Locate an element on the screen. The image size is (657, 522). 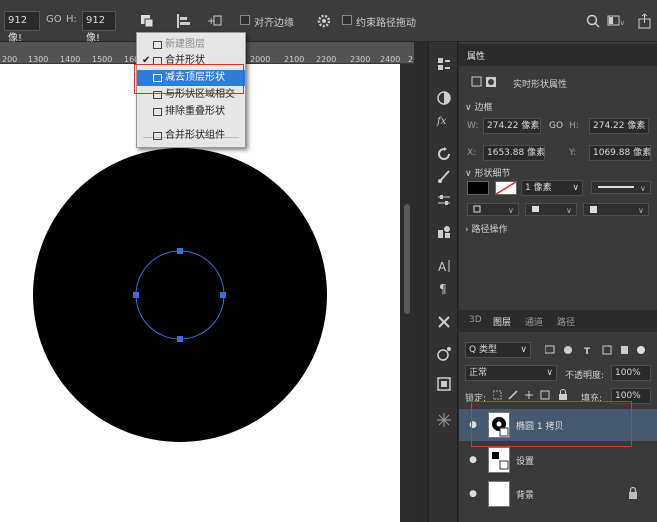
adjust-sliders-icon is located at coordinates (444, 200).